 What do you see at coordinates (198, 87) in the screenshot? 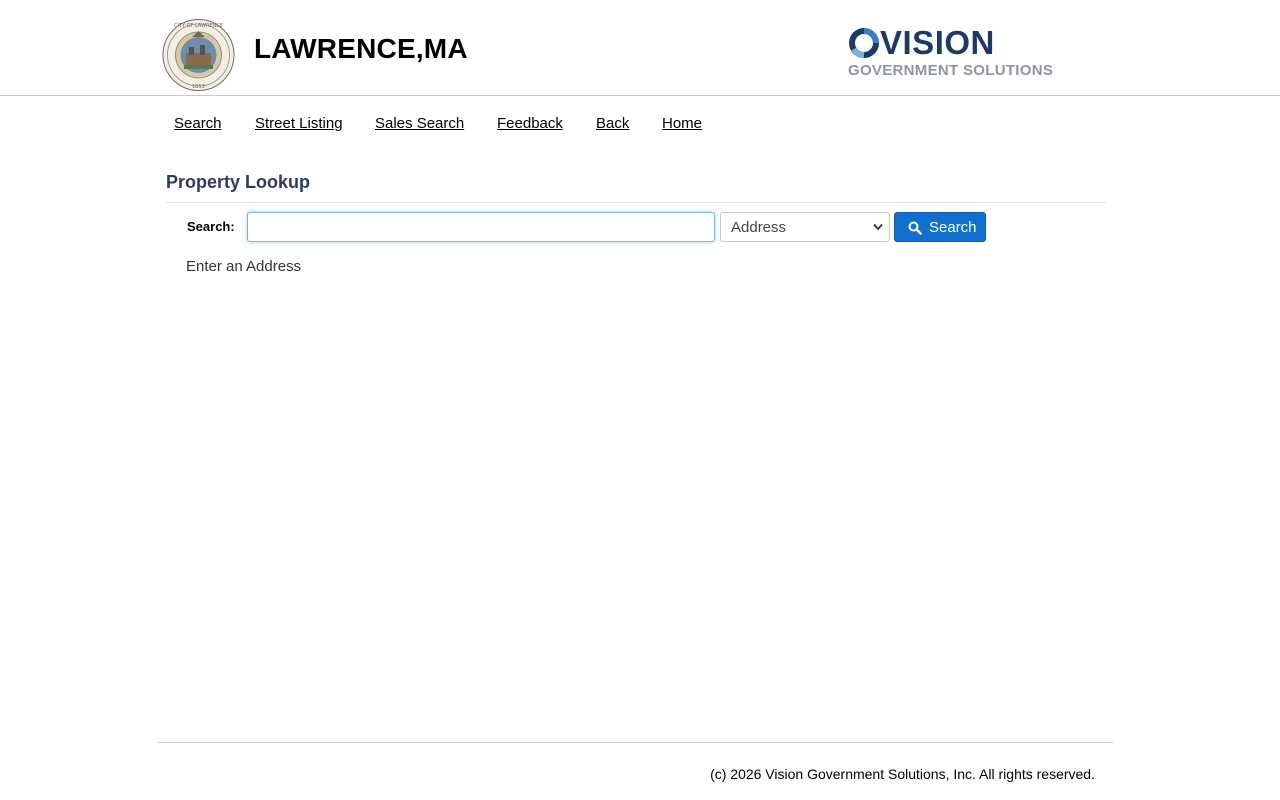
I see `svg-text: 1853` at bounding box center [198, 87].